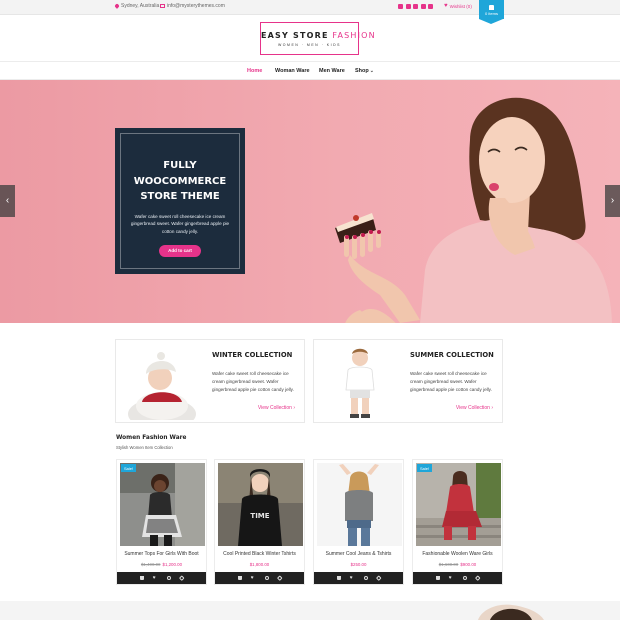  Describe the element at coordinates (180, 250) in the screenshot. I see `hero-add-to-cart-button: Add to cart` at that location.